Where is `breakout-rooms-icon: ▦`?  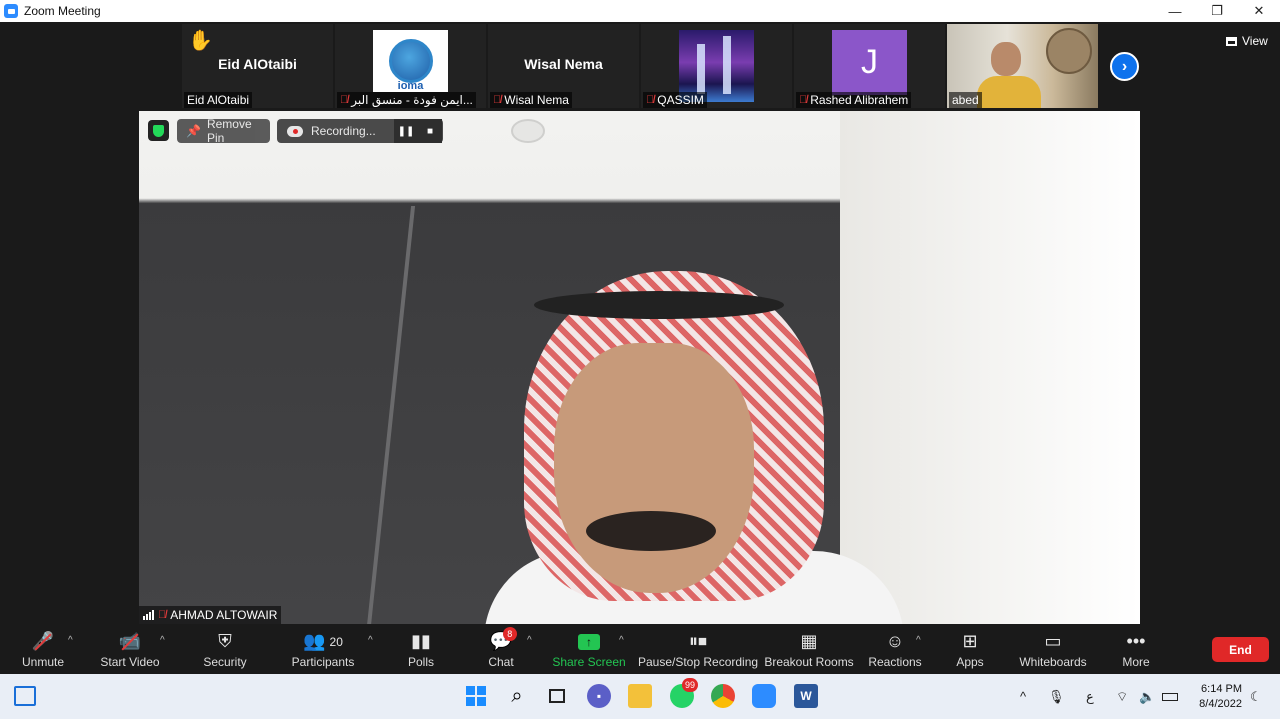
breakout-rooms-icon: ▦ is located at coordinates (809, 641).